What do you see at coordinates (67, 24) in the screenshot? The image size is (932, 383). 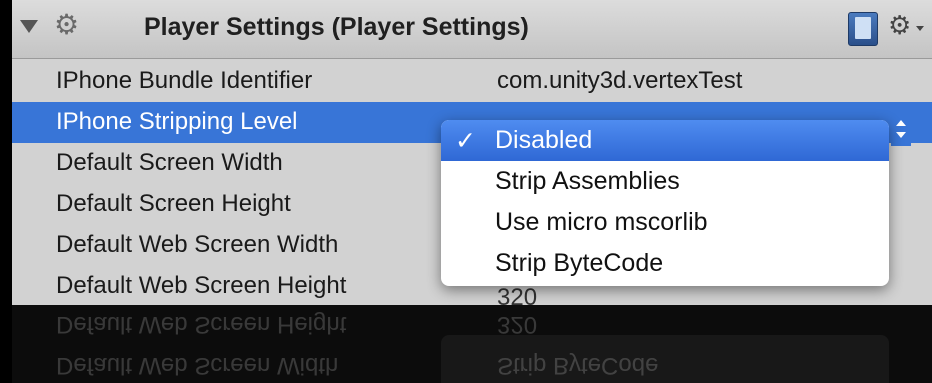 I see `component-gear-icon: ⚙` at bounding box center [67, 24].